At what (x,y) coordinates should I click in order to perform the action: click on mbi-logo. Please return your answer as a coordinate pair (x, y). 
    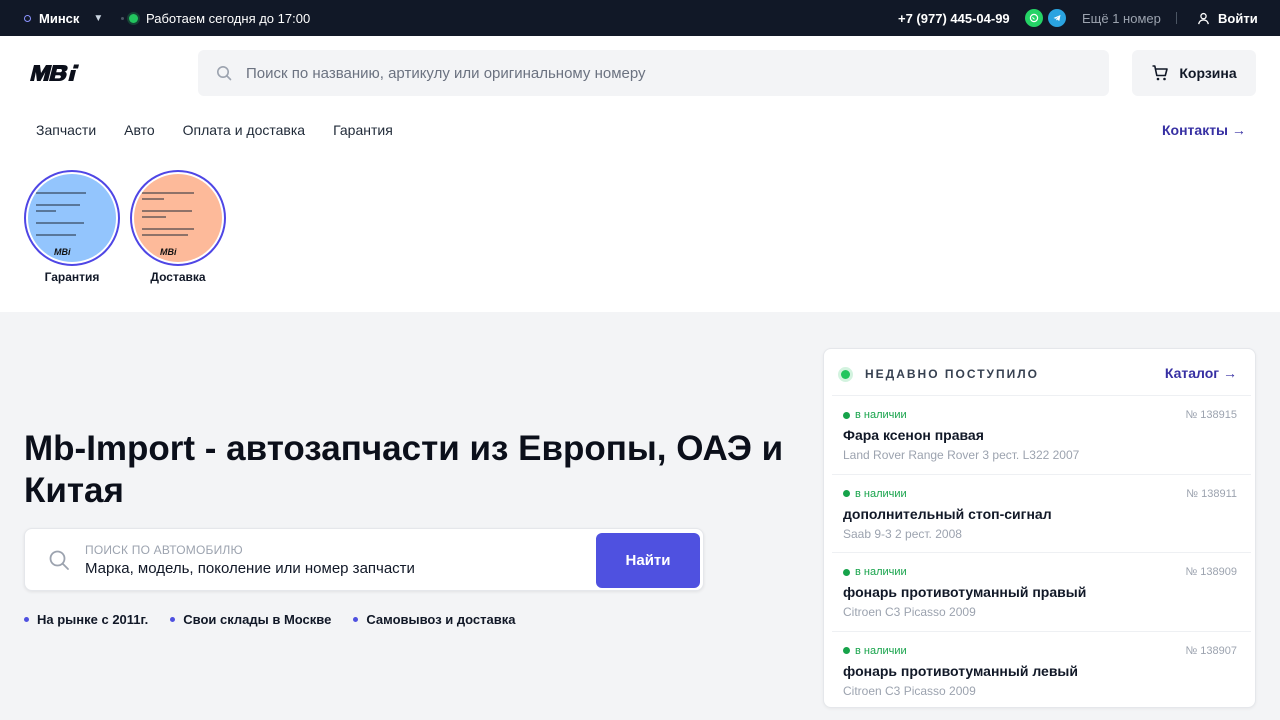
    Looking at the image, I should click on (55, 73).